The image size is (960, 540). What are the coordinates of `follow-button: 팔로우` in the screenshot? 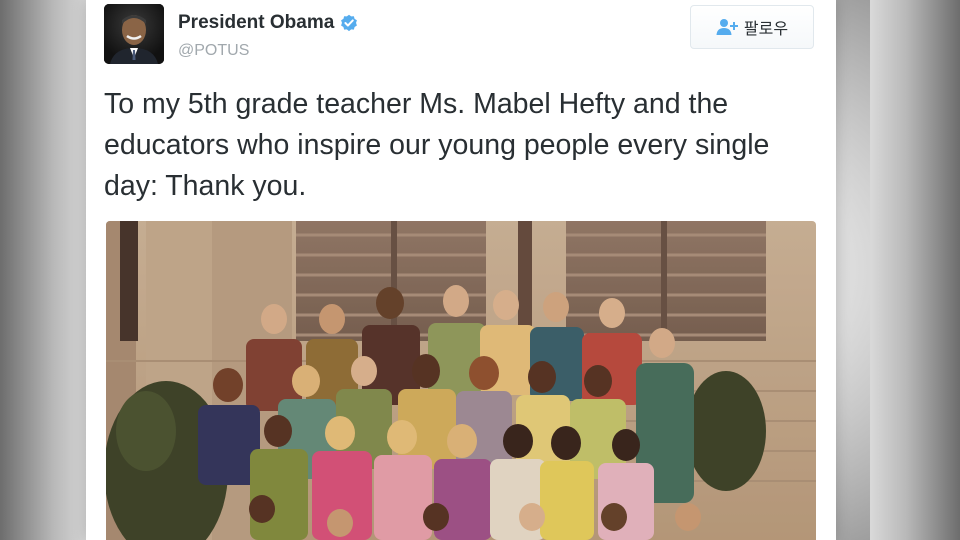 It's located at (752, 27).